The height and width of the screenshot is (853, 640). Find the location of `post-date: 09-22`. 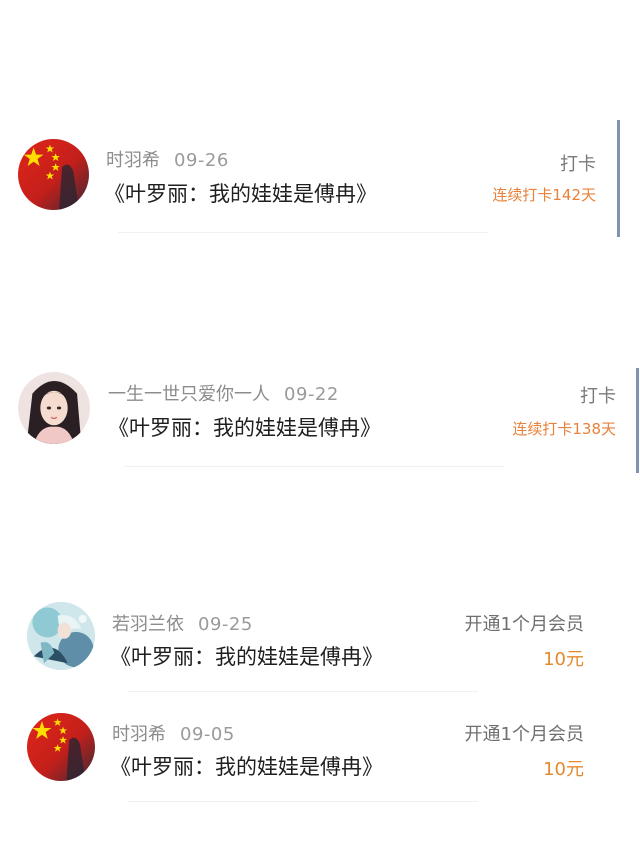

post-date: 09-22 is located at coordinates (311, 394).